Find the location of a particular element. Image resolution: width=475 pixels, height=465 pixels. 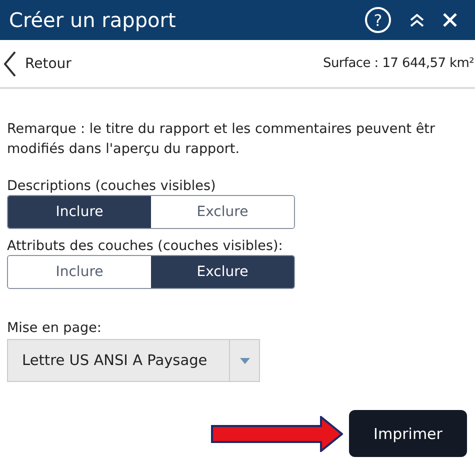

toggle-option: Inclure is located at coordinates (79, 212).